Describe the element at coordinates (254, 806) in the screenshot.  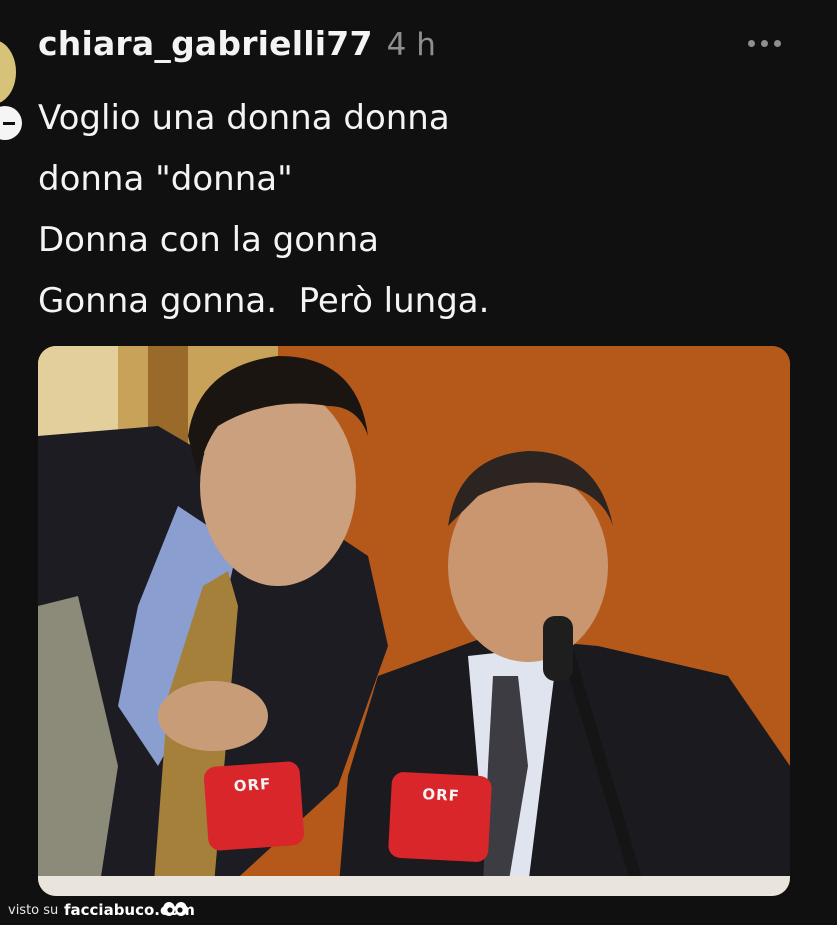
I see `microphone-left: ORF` at that location.